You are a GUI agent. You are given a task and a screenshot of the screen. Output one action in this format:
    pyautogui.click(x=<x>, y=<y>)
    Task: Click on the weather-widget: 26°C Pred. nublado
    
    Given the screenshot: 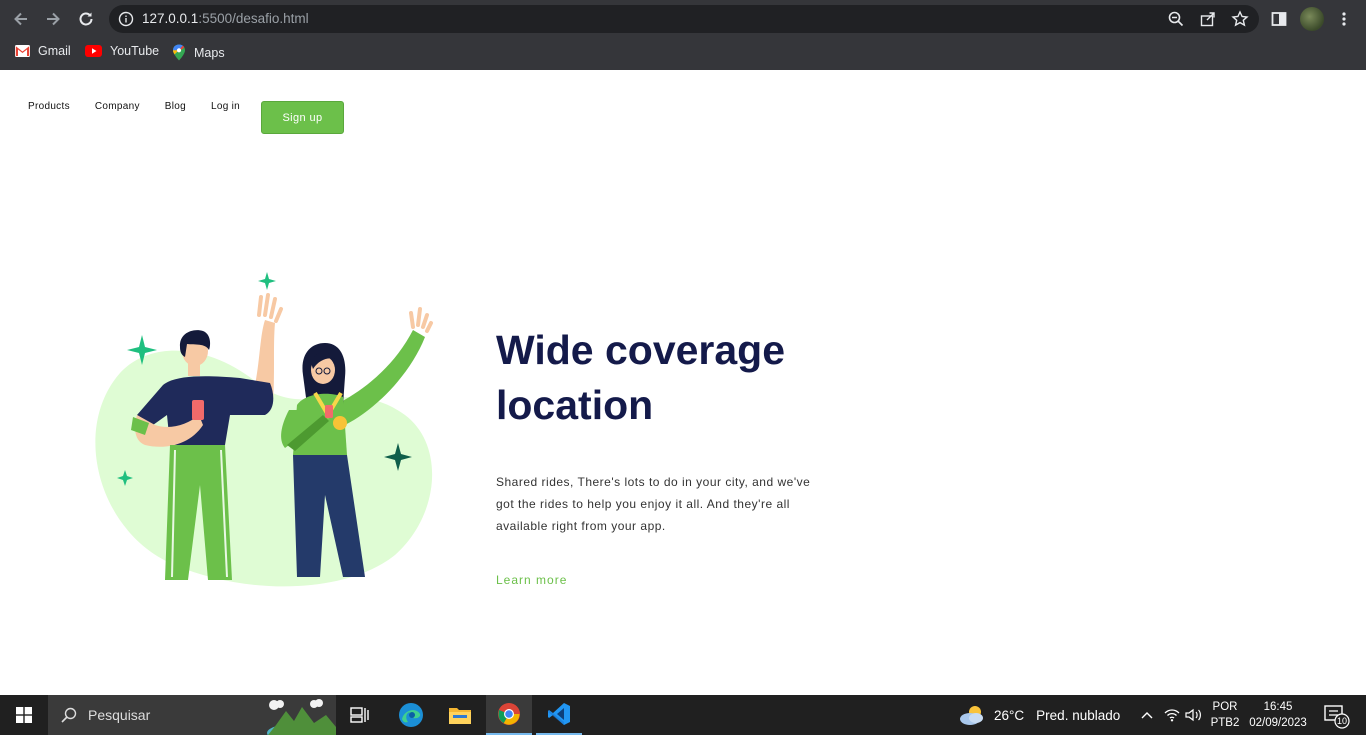 What is the action you would take?
    pyautogui.click(x=1039, y=715)
    